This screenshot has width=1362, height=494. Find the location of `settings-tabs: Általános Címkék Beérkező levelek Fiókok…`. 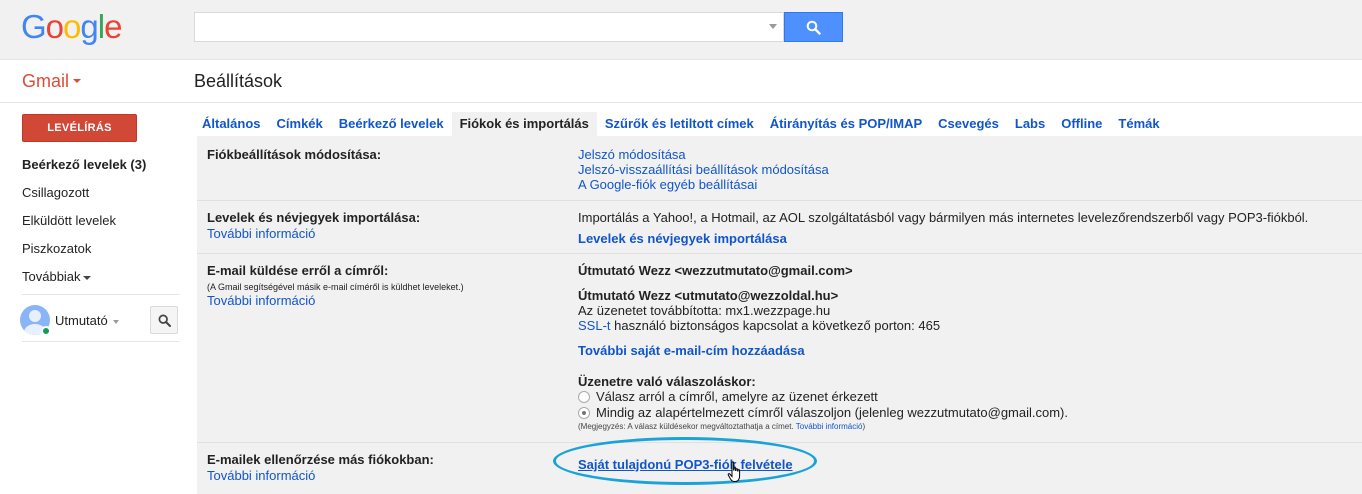

settings-tabs: Általános Címkék Beérkező levelek Fiókok… is located at coordinates (681, 124).